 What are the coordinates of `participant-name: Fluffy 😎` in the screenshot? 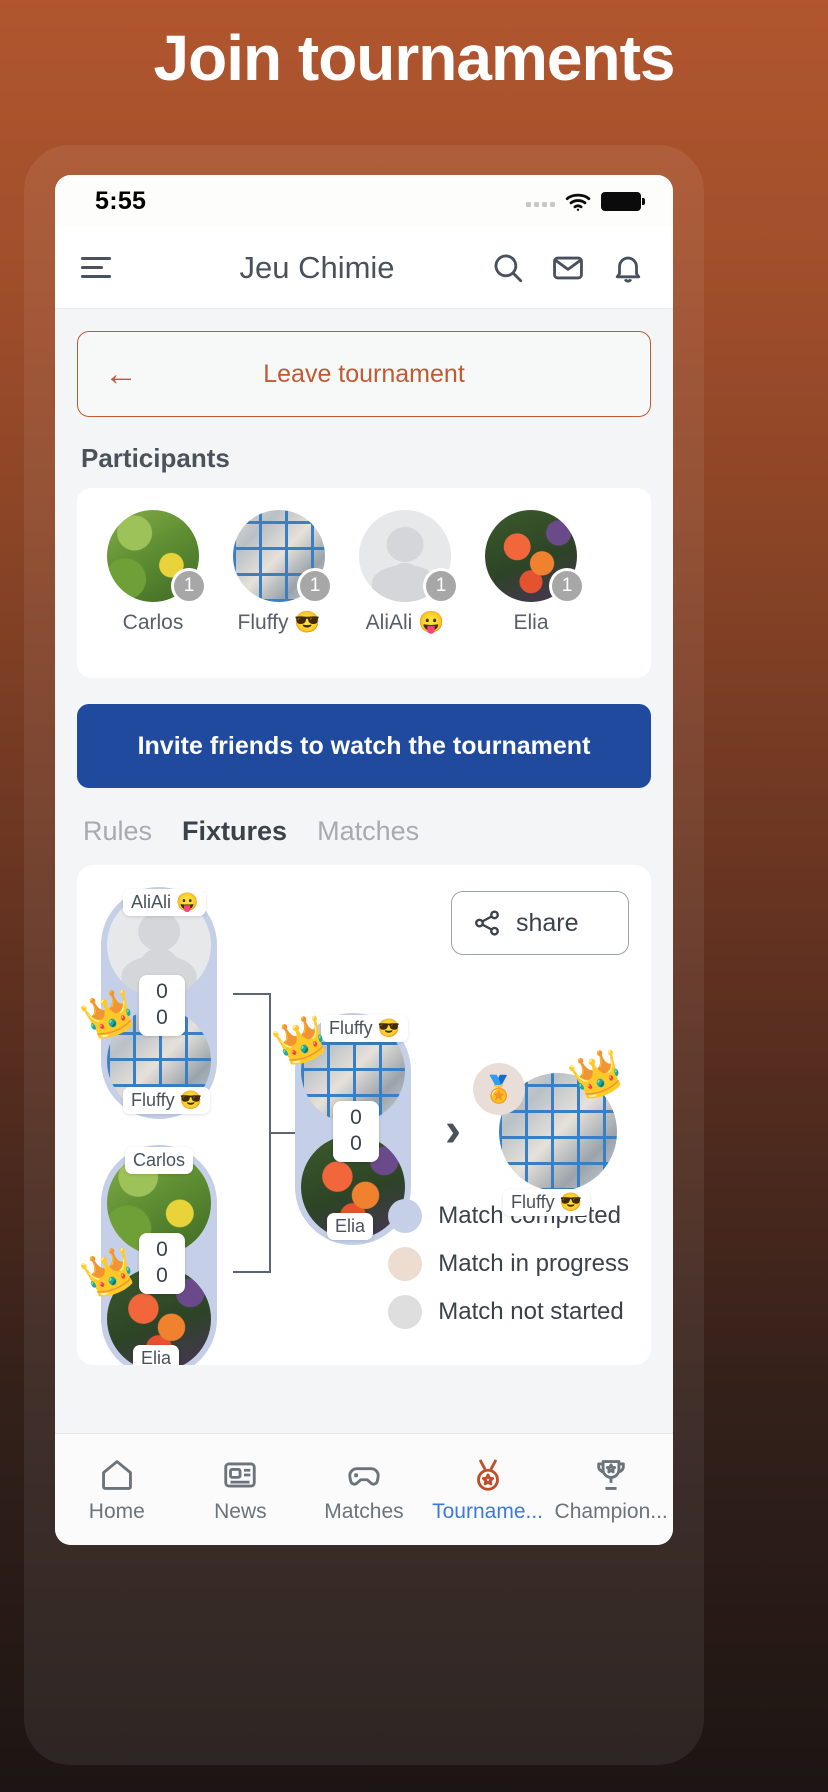 It's located at (279, 622).